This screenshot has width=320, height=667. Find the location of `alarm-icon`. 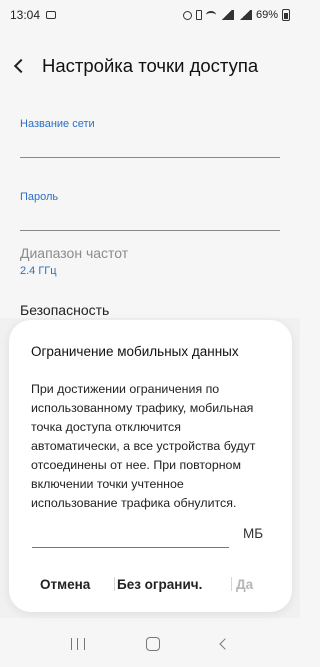

alarm-icon is located at coordinates (187, 15).